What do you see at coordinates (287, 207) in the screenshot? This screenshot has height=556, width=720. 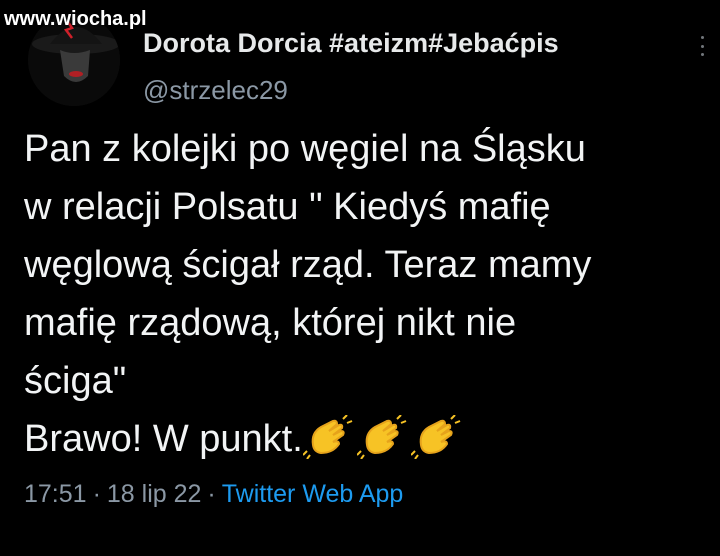 I see `tweet-line: w relacji Polsatu " Kiedyś mafię` at bounding box center [287, 207].